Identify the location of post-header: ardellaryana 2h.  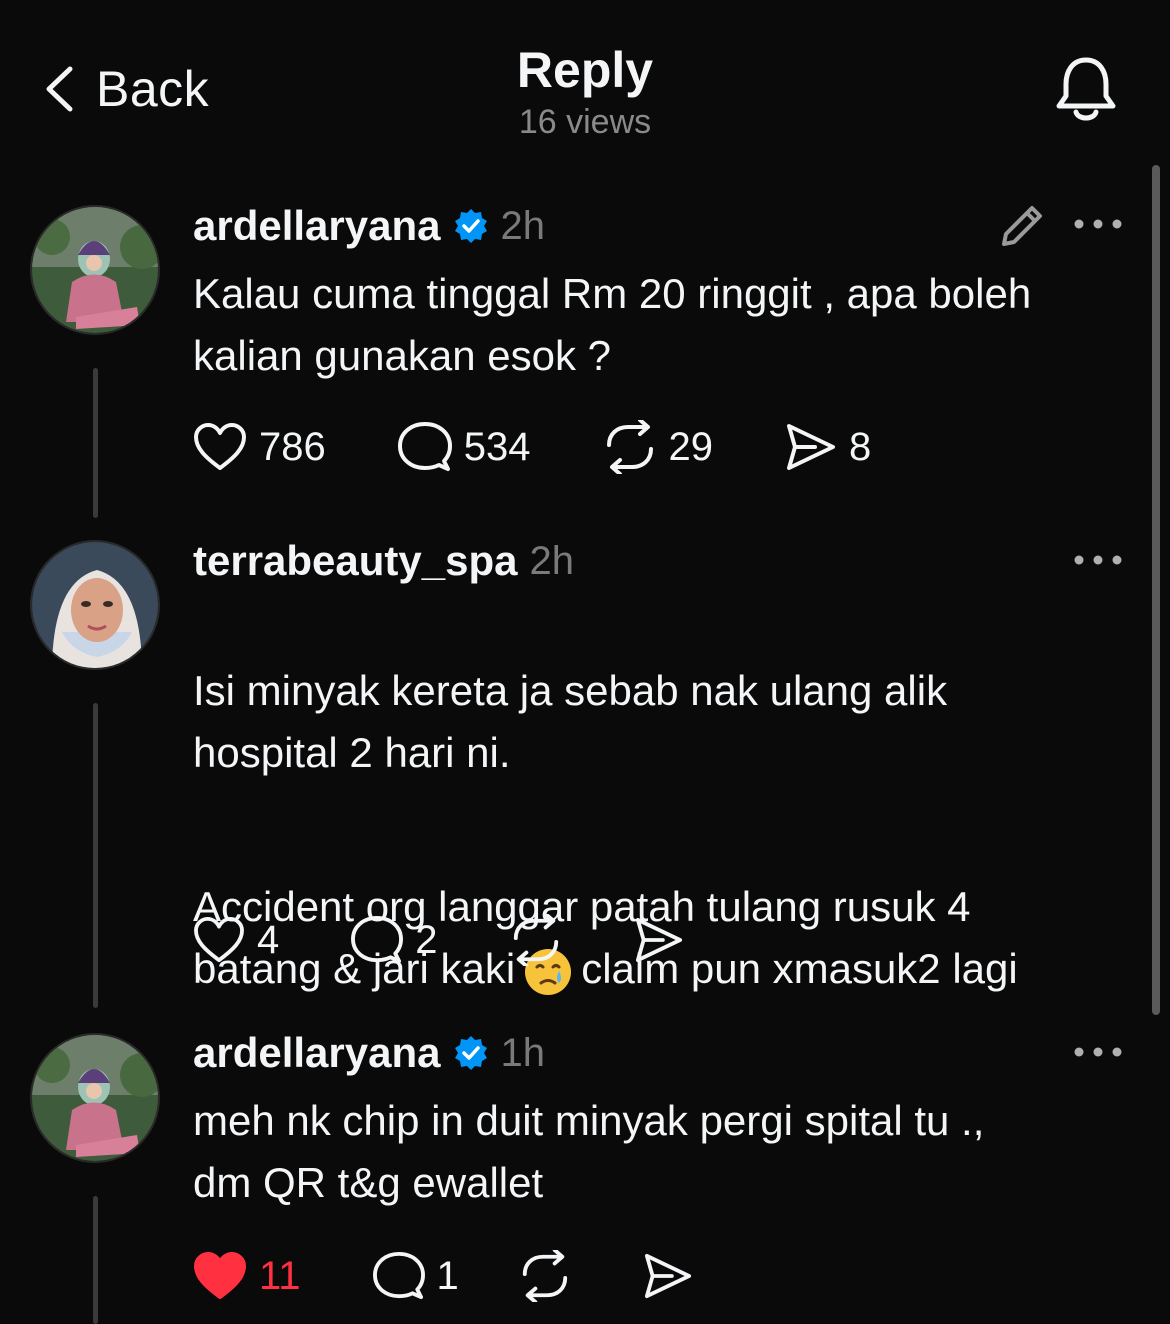
(369, 226).